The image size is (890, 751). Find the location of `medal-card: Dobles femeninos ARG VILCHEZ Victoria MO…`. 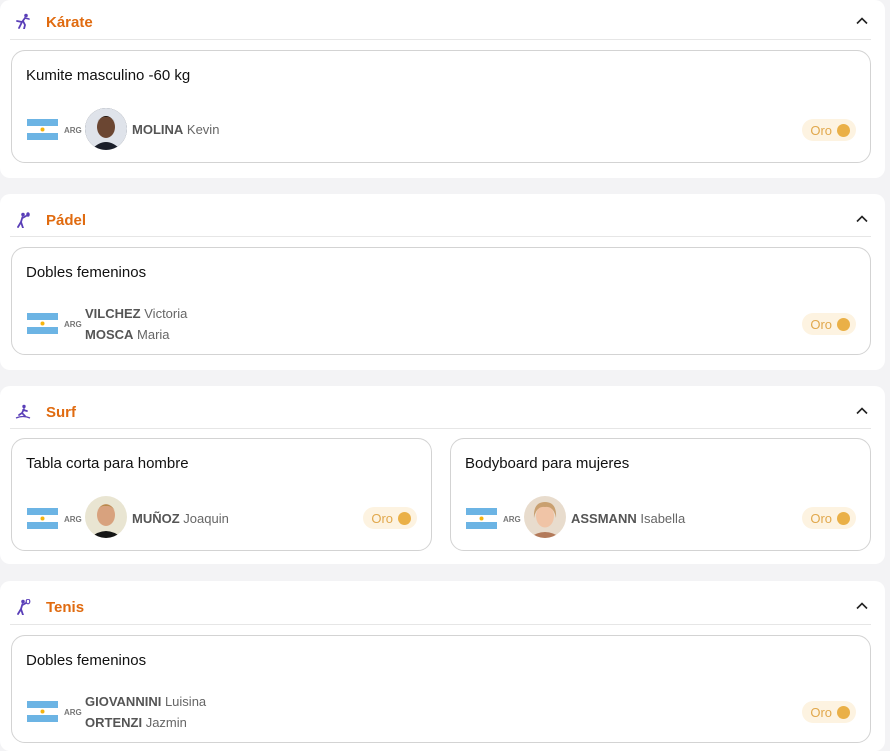

medal-card: Dobles femeninos ARG VILCHEZ Victoria MO… is located at coordinates (441, 301).